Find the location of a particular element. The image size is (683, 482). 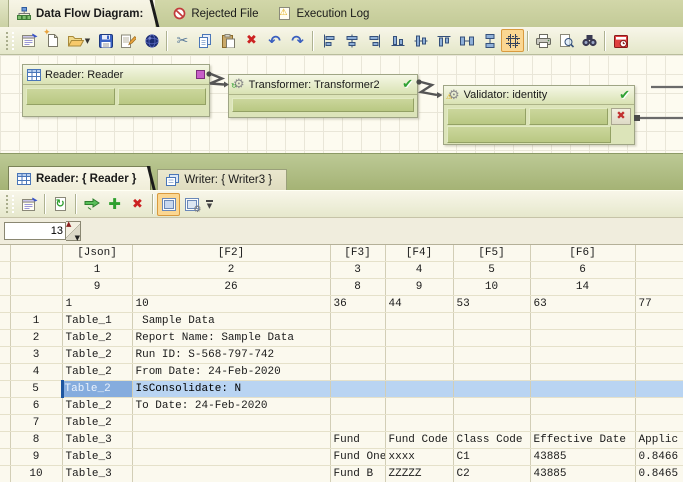

cell: 43885 is located at coordinates (582, 474).